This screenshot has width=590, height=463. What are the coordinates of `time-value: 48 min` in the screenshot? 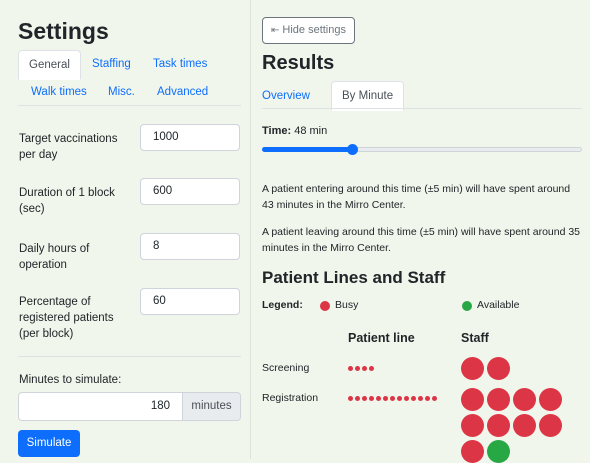 It's located at (311, 131).